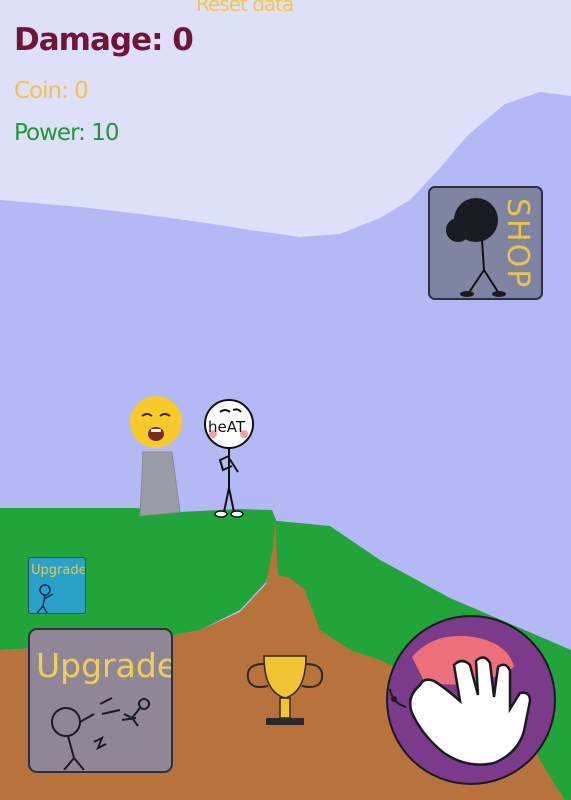 The width and height of the screenshot is (571, 800). Describe the element at coordinates (229, 458) in the screenshot. I see `stickman-player: heAT` at that location.